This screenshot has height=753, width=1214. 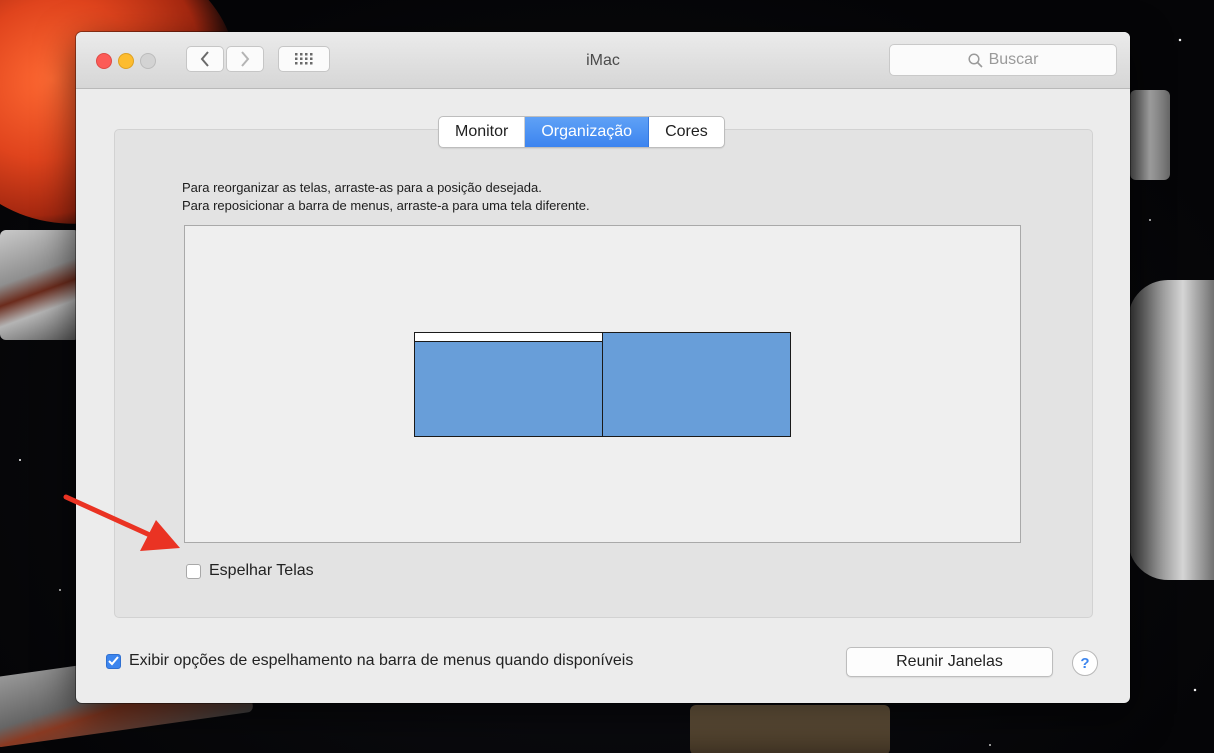 I want to click on tab-bar: Monitor Organização Cores, so click(x=581, y=132).